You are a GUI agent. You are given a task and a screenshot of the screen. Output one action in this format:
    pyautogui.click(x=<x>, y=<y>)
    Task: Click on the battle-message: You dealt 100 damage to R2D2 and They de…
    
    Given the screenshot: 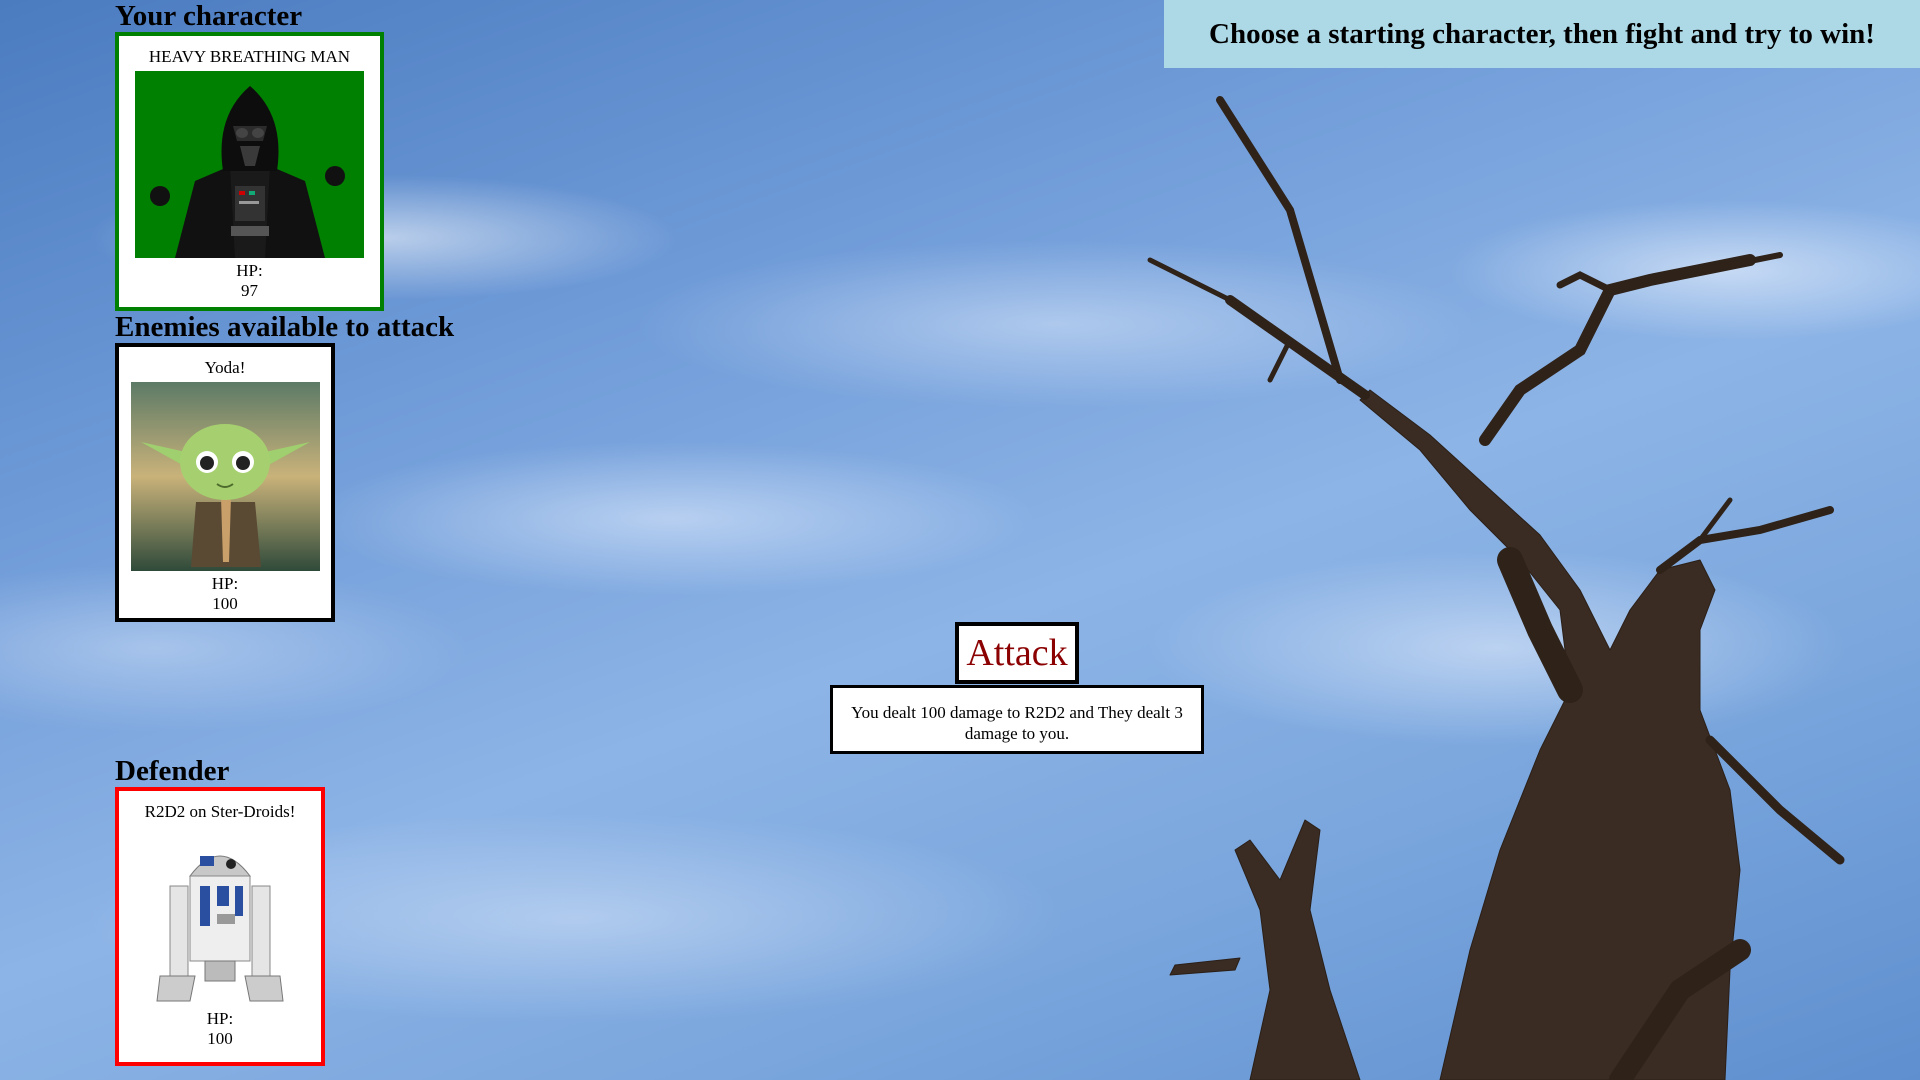 What is the action you would take?
    pyautogui.click(x=1017, y=719)
    